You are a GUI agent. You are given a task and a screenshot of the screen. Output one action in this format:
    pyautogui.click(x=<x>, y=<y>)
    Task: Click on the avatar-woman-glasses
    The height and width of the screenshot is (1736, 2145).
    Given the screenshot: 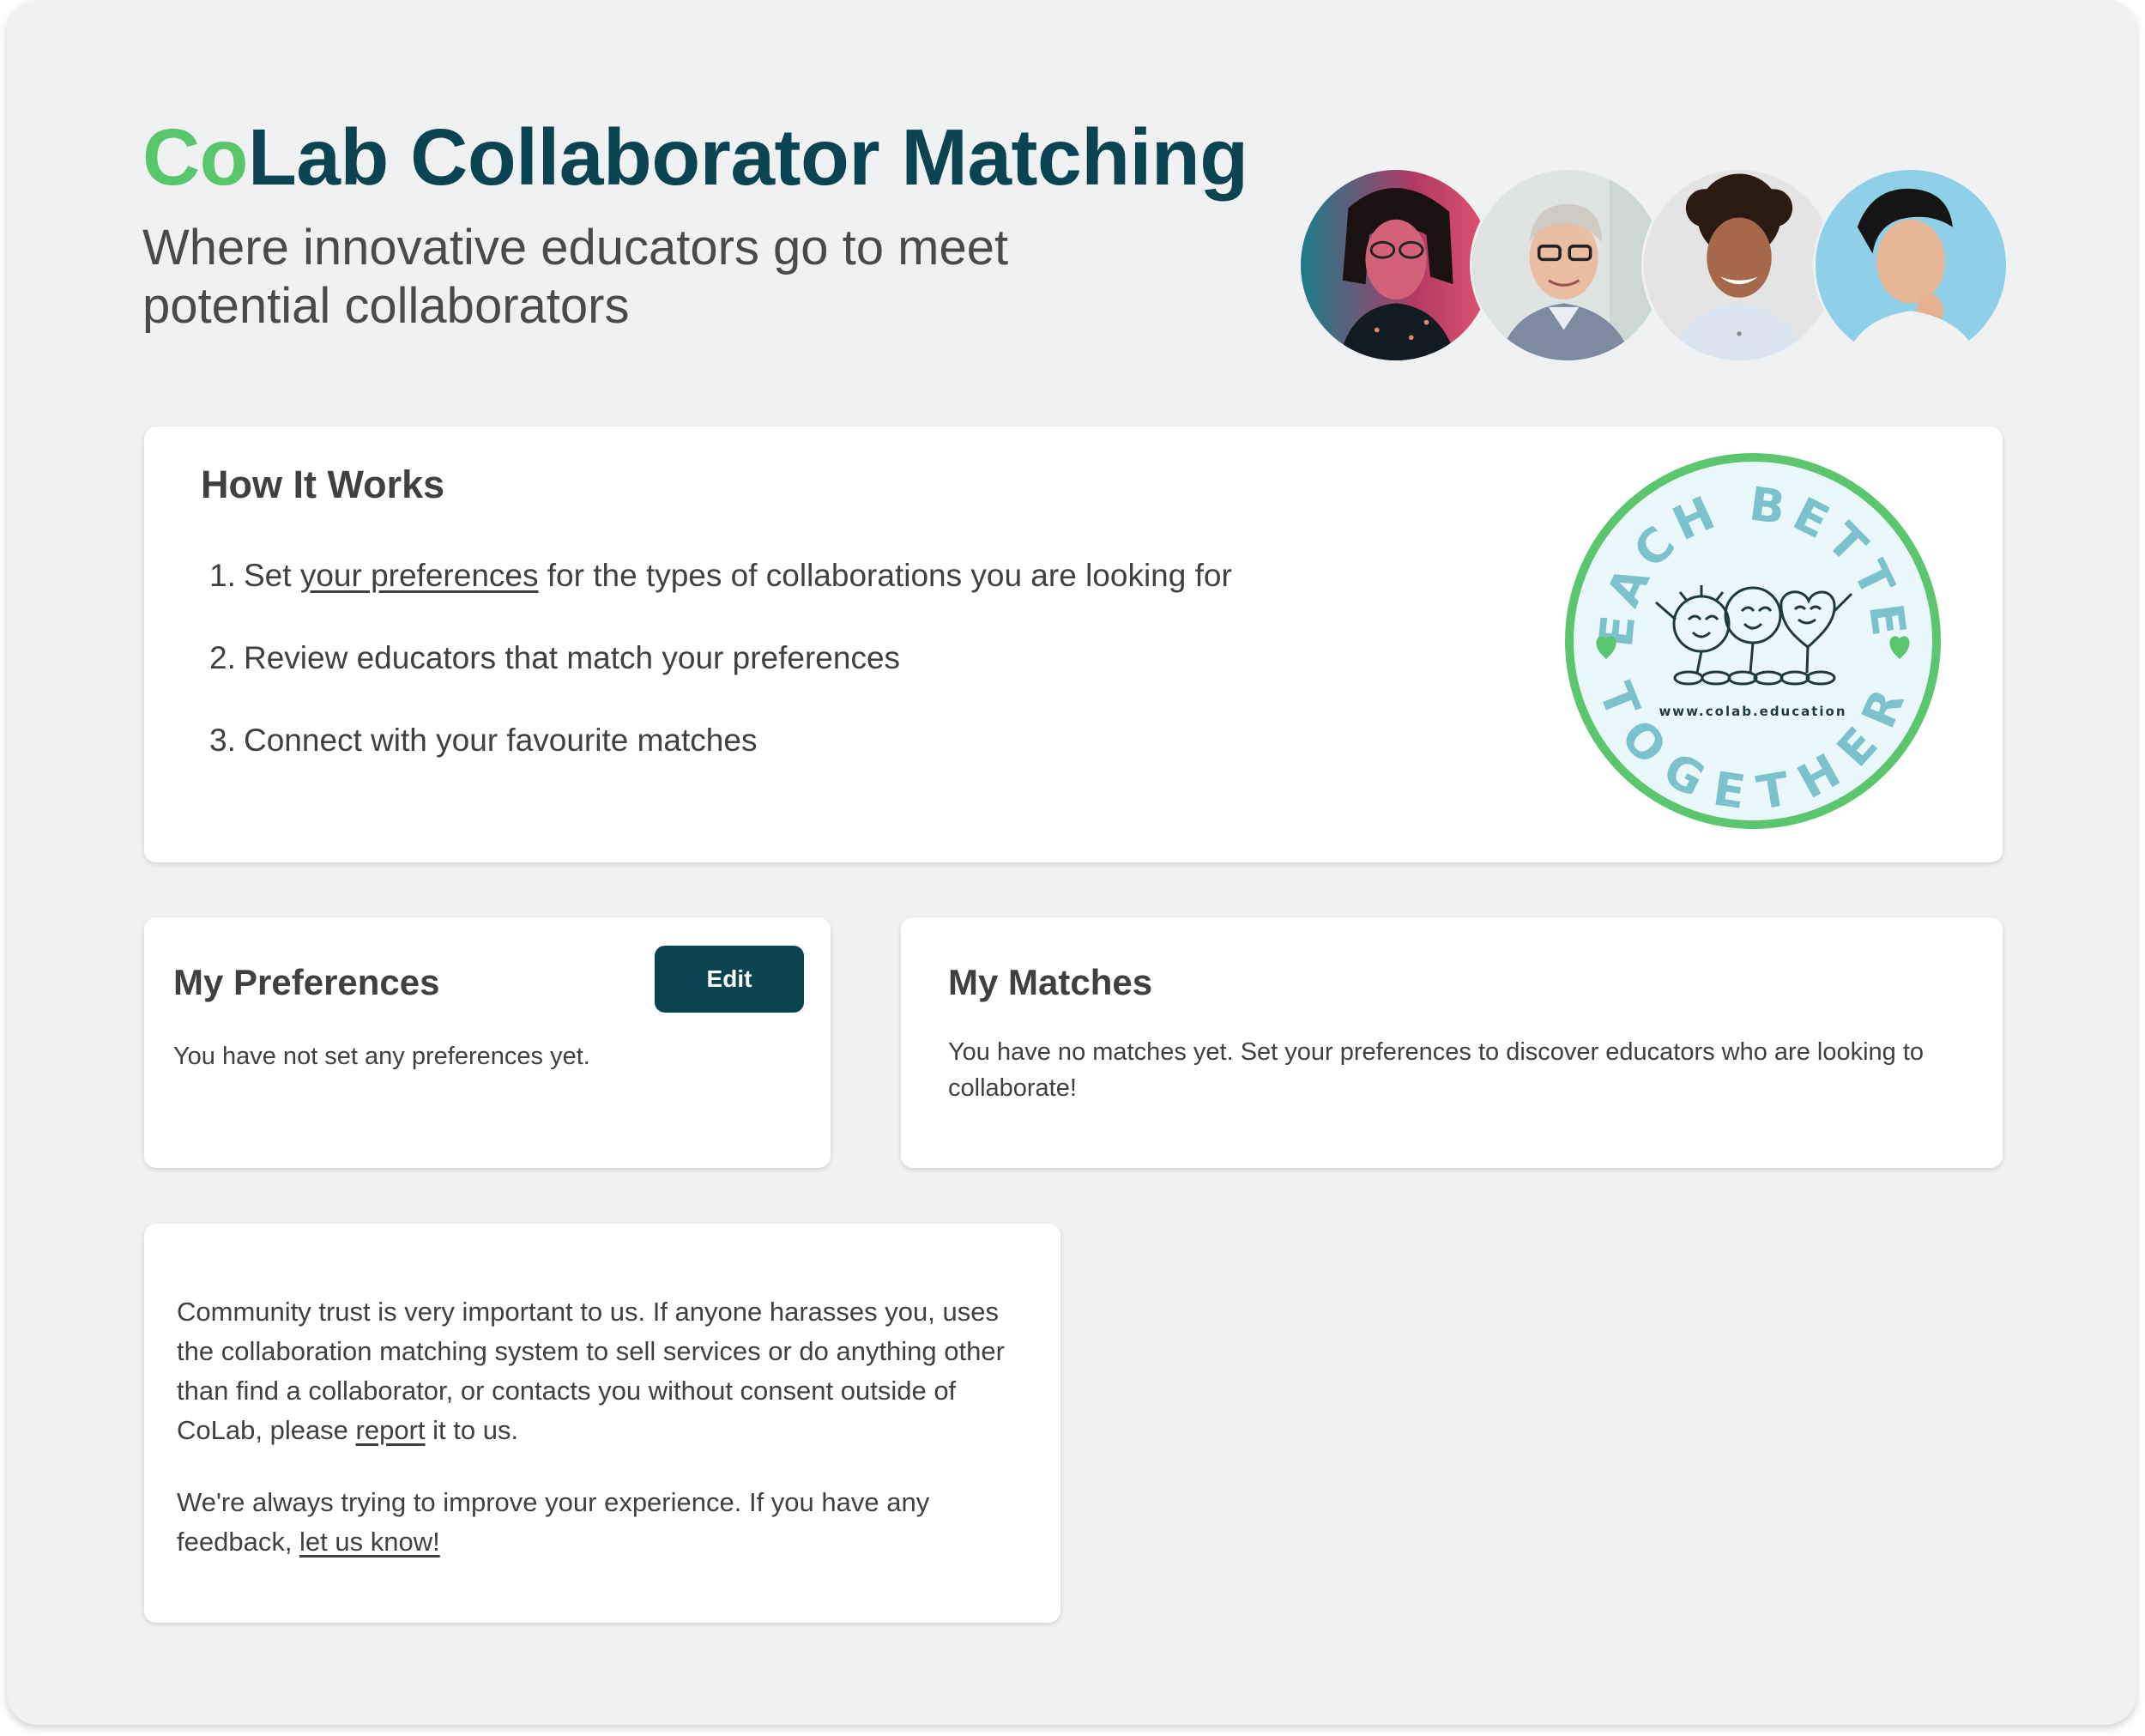 What is the action you would take?
    pyautogui.click(x=1396, y=265)
    